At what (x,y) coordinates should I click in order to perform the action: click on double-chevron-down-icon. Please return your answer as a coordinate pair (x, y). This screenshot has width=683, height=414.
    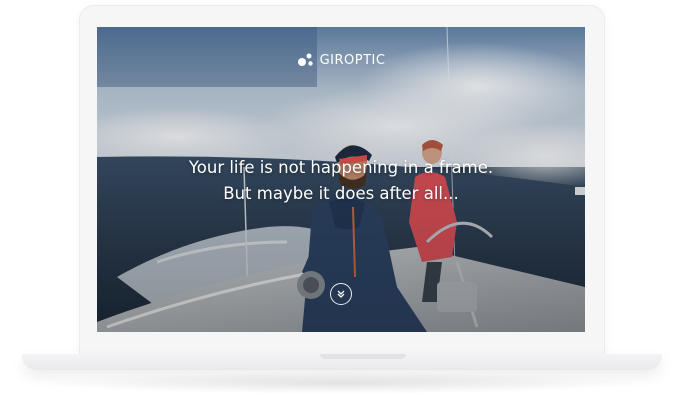
    Looking at the image, I should click on (341, 294).